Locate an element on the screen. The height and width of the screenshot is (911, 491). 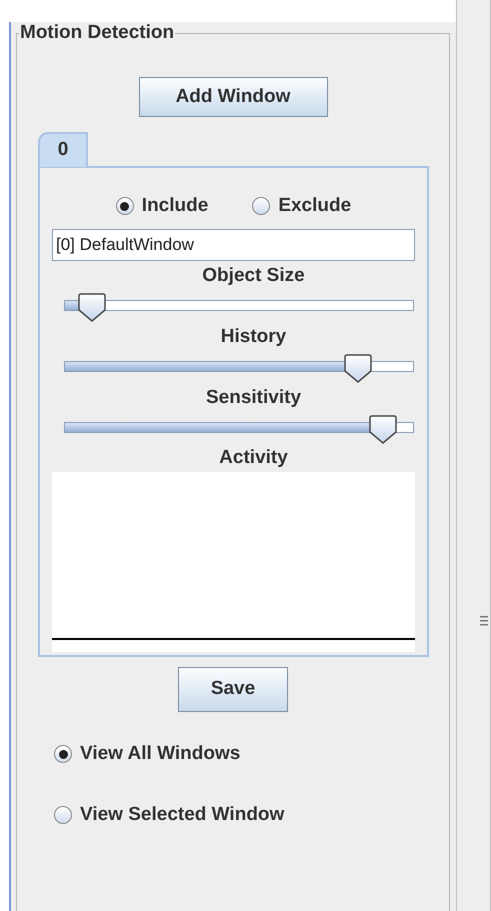
window-name-field: [0] DefaultWindow is located at coordinates (233, 245).